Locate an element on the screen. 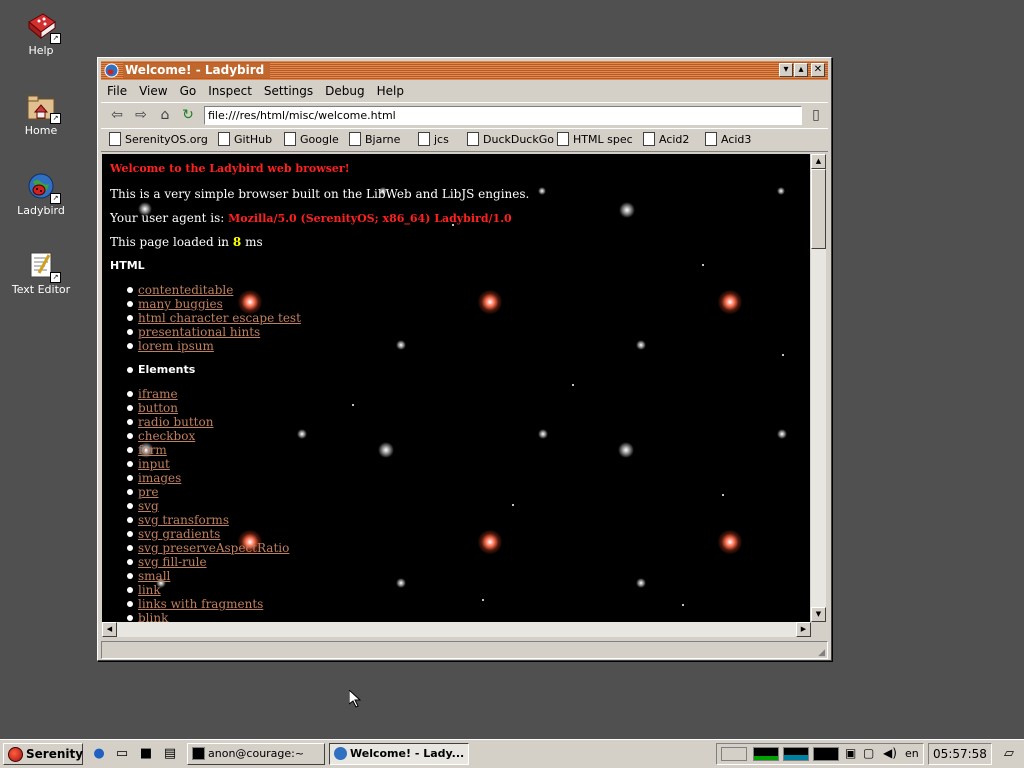 Image resolution: width=1024 pixels, height=768 pixels. memory-graph-icon is located at coordinates (796, 754).